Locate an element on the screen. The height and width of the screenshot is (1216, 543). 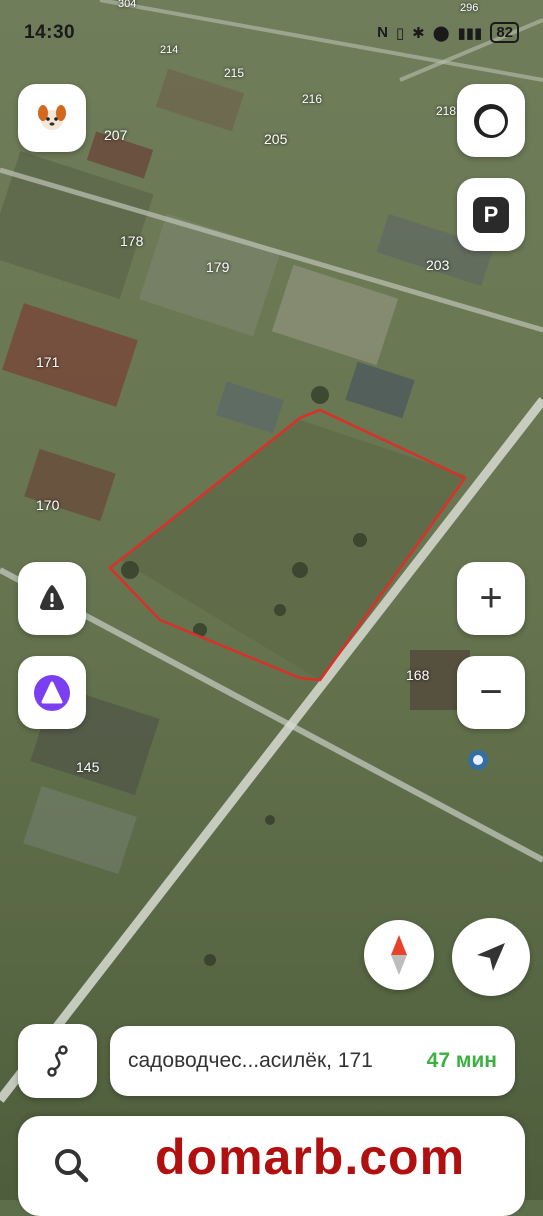
route-destination-bar: садоводчес...асилёк, 171 47 мин is located at coordinates (312, 1061).